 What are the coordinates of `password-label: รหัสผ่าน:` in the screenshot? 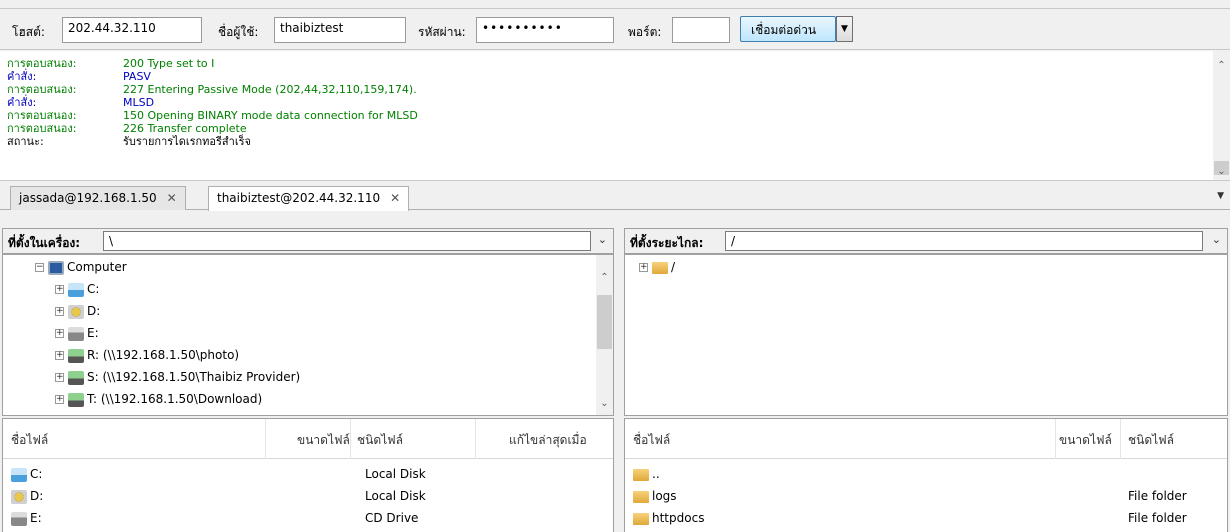 It's located at (442, 32).